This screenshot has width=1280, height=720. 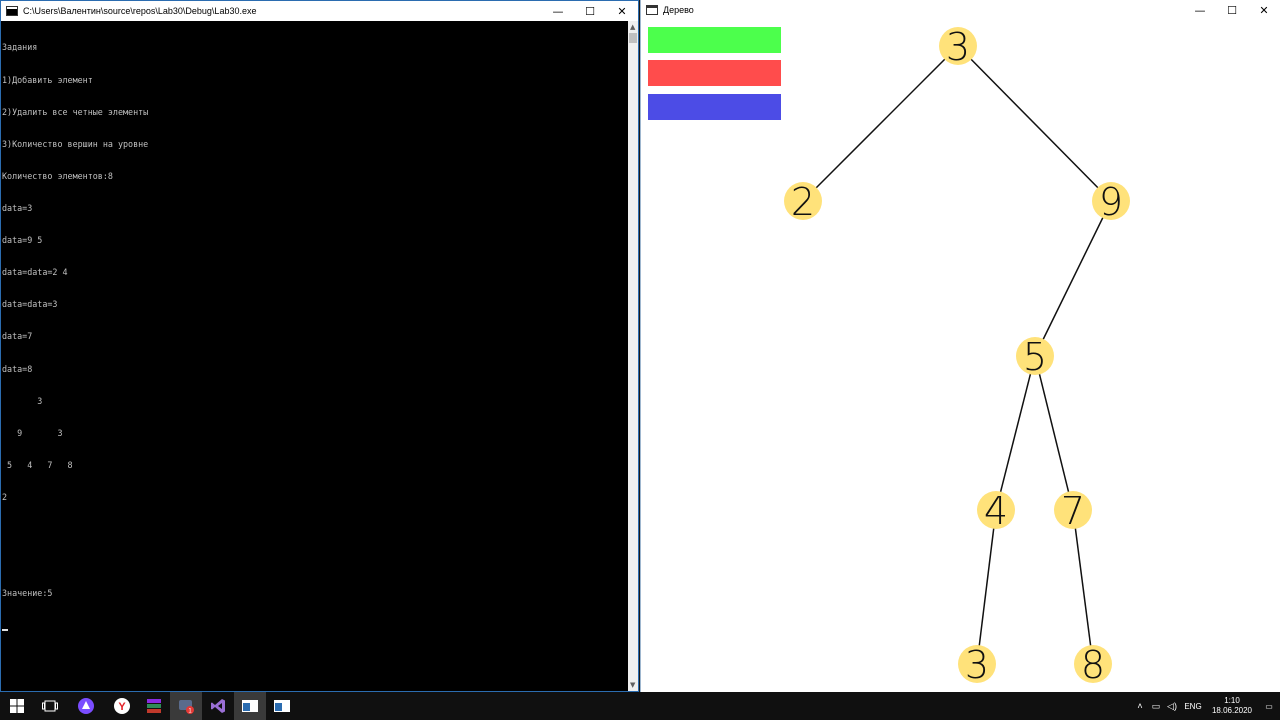 I want to click on winrar-button, so click(x=154, y=706).